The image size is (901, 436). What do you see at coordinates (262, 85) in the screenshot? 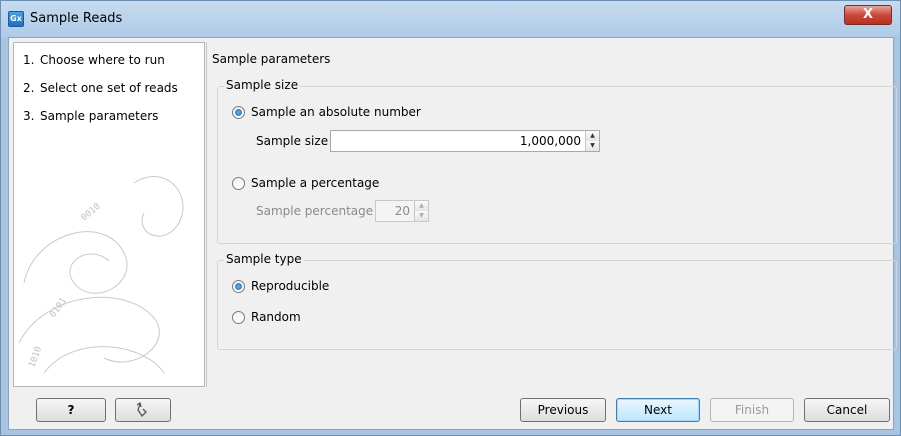
I see `sample-size-legend: Sample size` at bounding box center [262, 85].